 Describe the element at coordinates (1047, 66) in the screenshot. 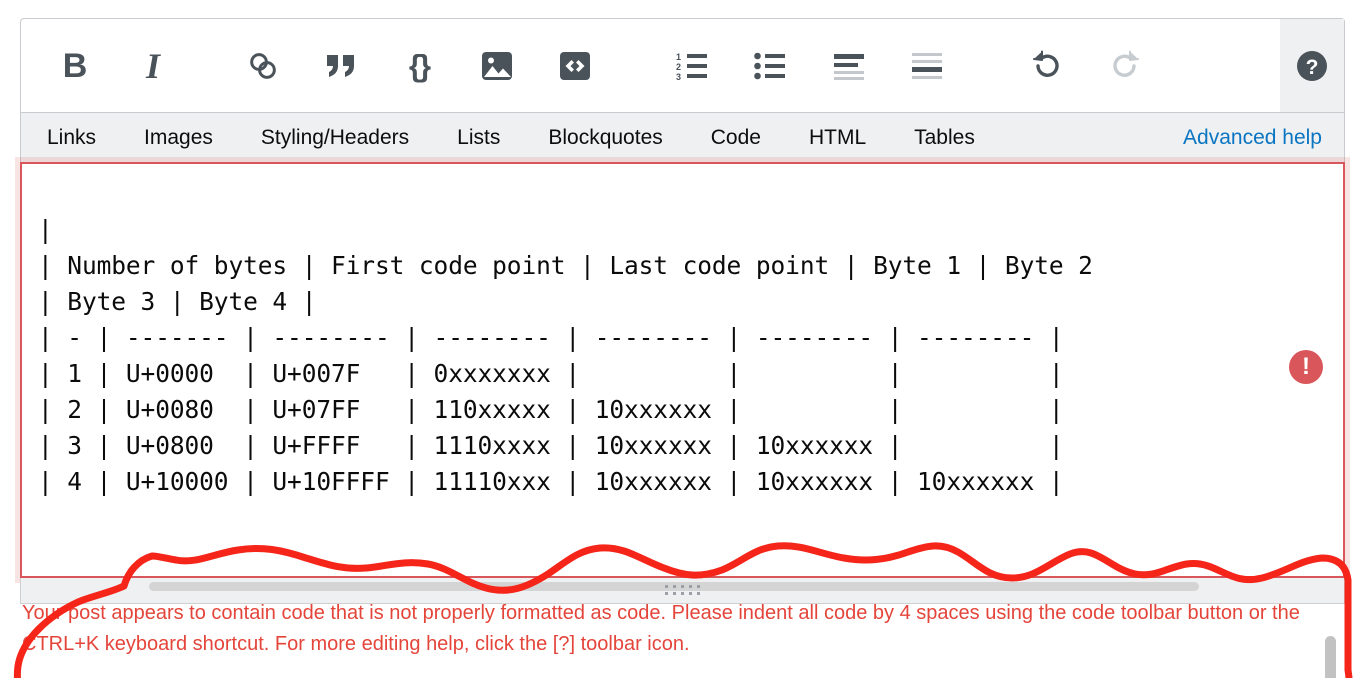

I see `undo-icon` at that location.